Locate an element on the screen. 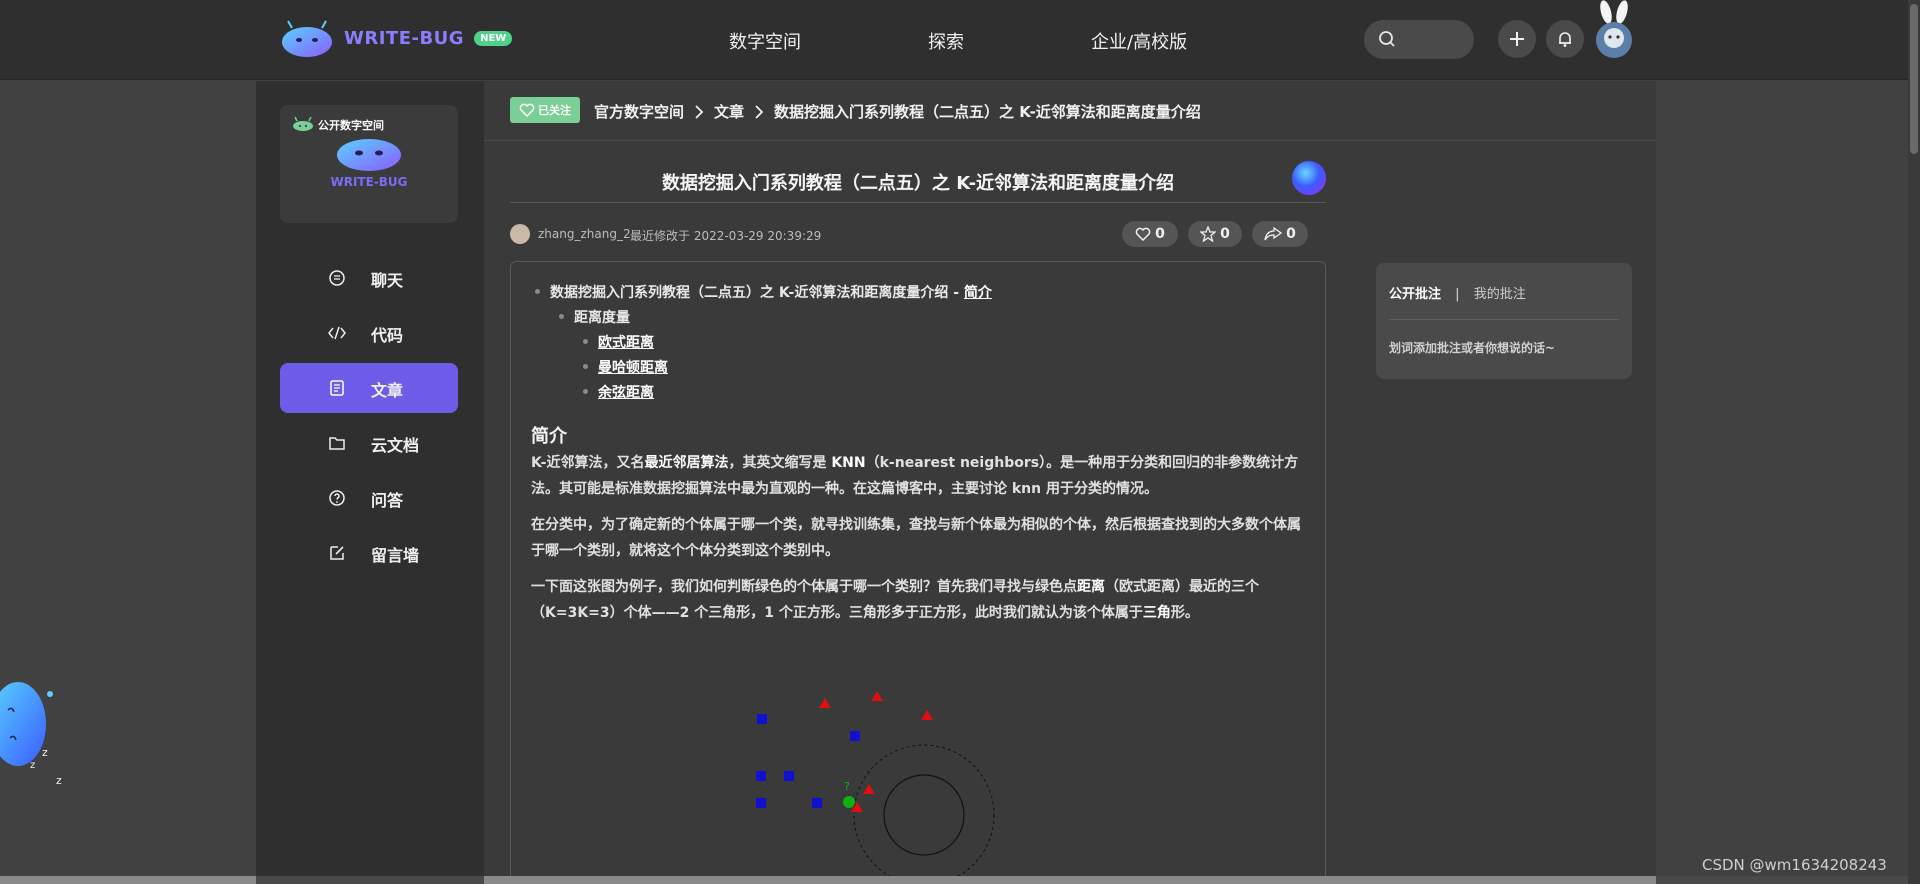  plus-icon is located at coordinates (1517, 39).